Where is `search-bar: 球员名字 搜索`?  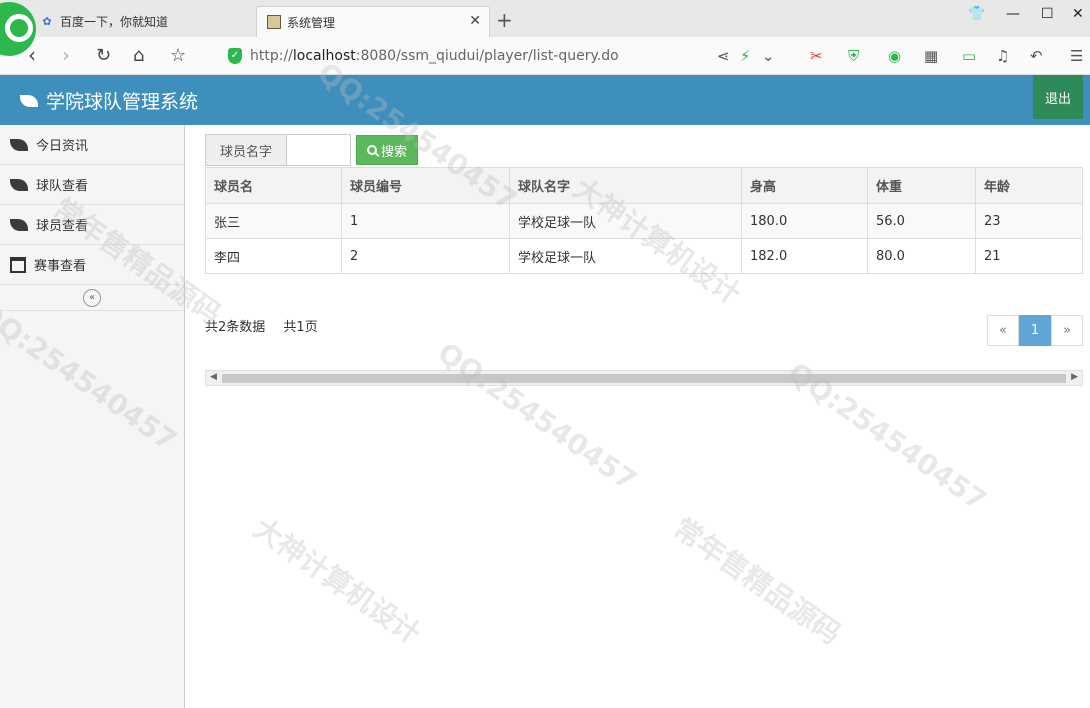
search-bar: 球员名字 搜索 is located at coordinates (311, 150).